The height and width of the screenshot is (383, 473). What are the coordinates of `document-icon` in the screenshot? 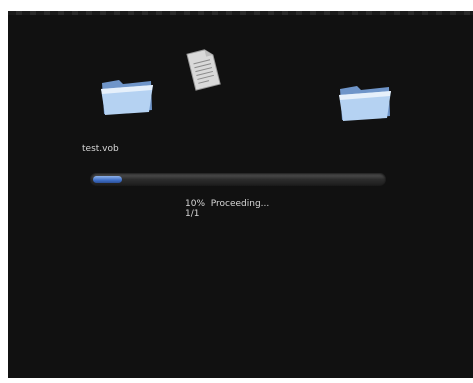 It's located at (203, 70).